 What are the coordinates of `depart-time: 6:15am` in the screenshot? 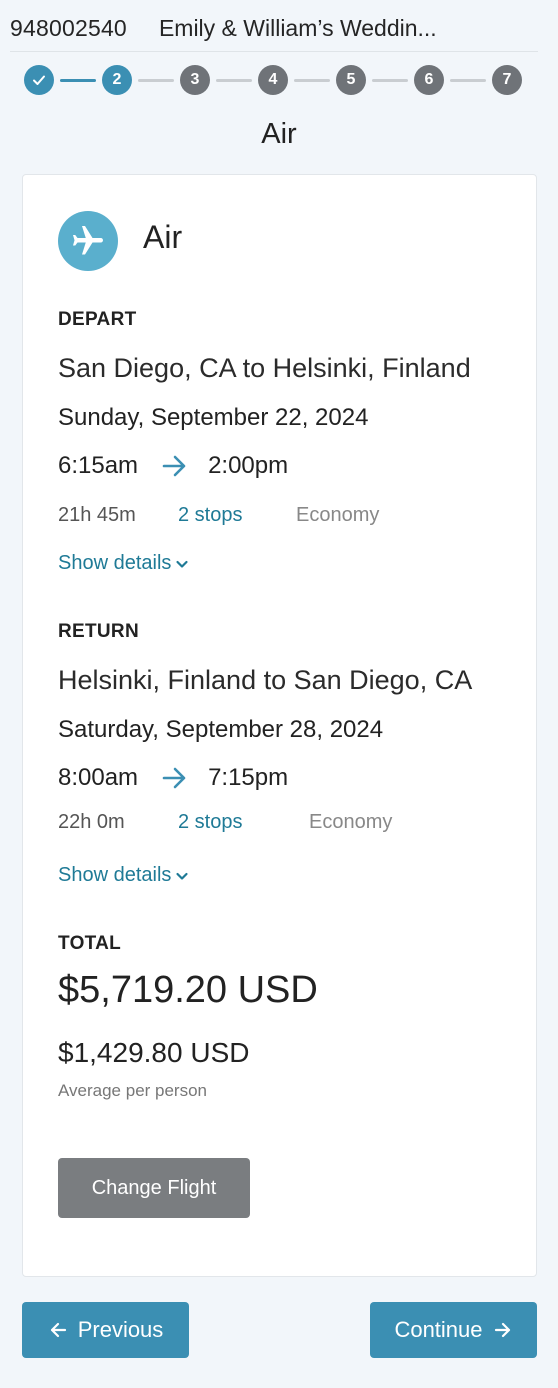 It's located at (98, 465).